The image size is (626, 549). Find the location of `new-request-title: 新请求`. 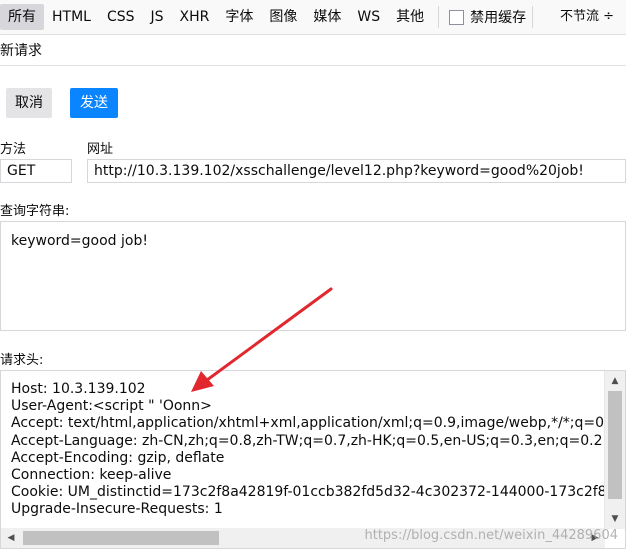

new-request-title: 新请求 is located at coordinates (21, 51).